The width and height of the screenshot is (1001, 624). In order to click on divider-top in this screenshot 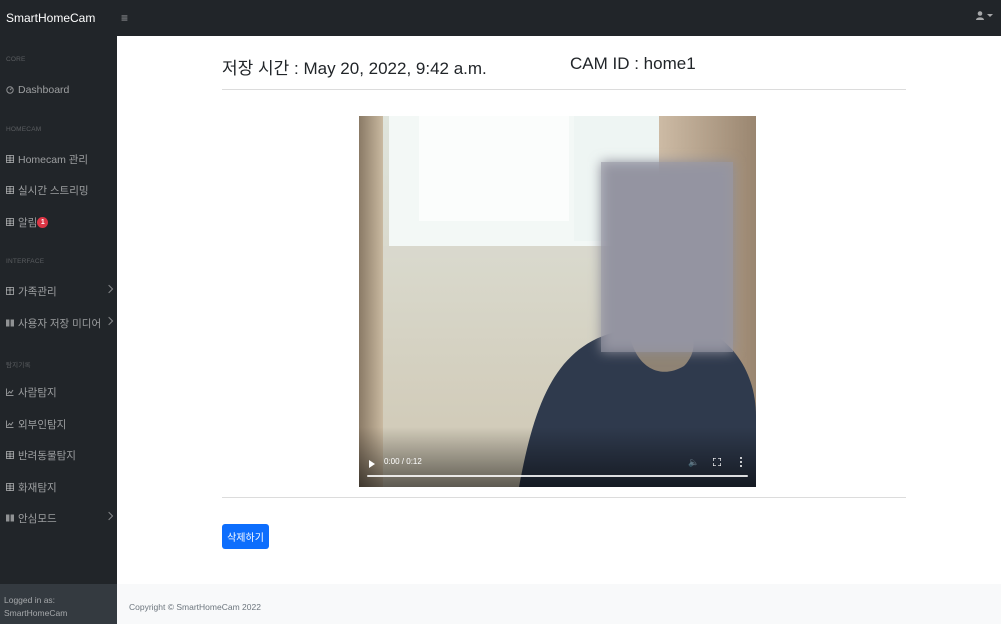, I will do `click(564, 89)`.